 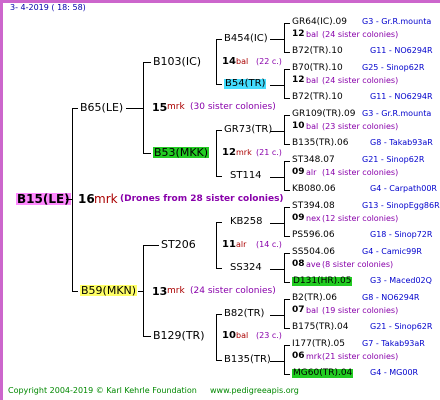 What do you see at coordinates (75, 108) in the screenshot?
I see `root-to-sire` at bounding box center [75, 108].